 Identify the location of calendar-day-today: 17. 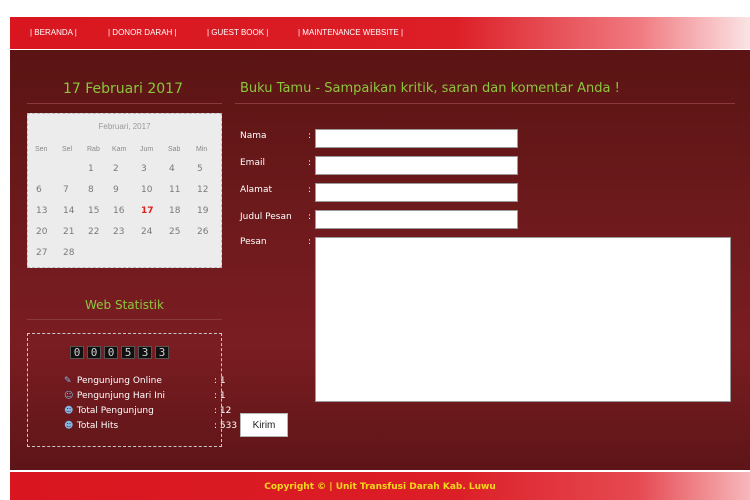
(147, 211).